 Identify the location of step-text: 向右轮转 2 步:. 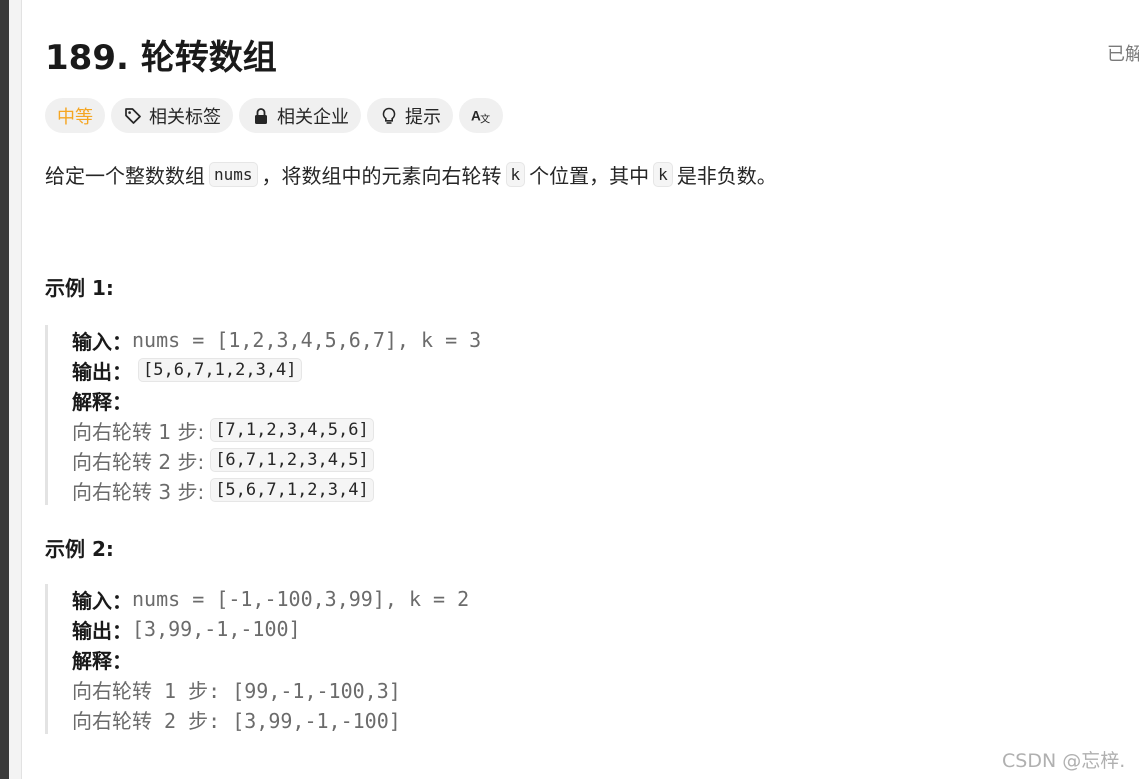
(138, 461).